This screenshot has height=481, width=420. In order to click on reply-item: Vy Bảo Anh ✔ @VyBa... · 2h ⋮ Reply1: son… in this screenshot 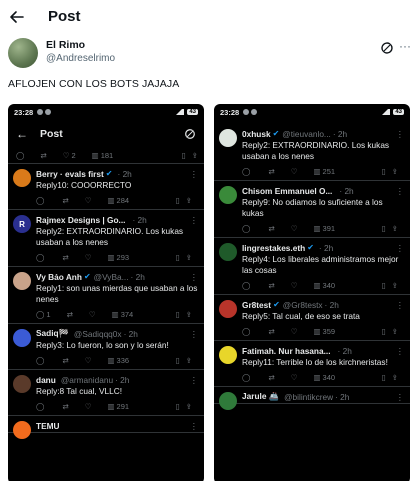, I will do `click(106, 295)`.